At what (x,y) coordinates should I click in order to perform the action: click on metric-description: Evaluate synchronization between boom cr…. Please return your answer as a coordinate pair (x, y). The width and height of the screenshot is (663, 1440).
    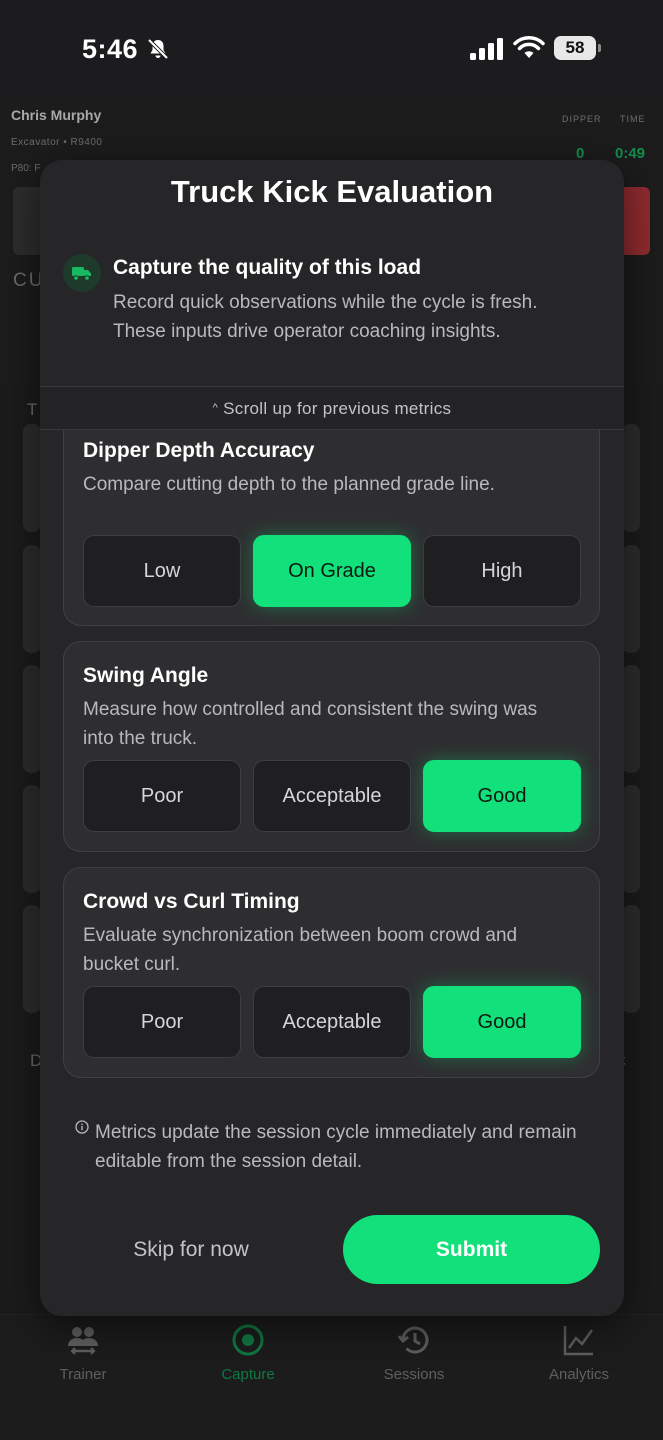
    Looking at the image, I should click on (300, 950).